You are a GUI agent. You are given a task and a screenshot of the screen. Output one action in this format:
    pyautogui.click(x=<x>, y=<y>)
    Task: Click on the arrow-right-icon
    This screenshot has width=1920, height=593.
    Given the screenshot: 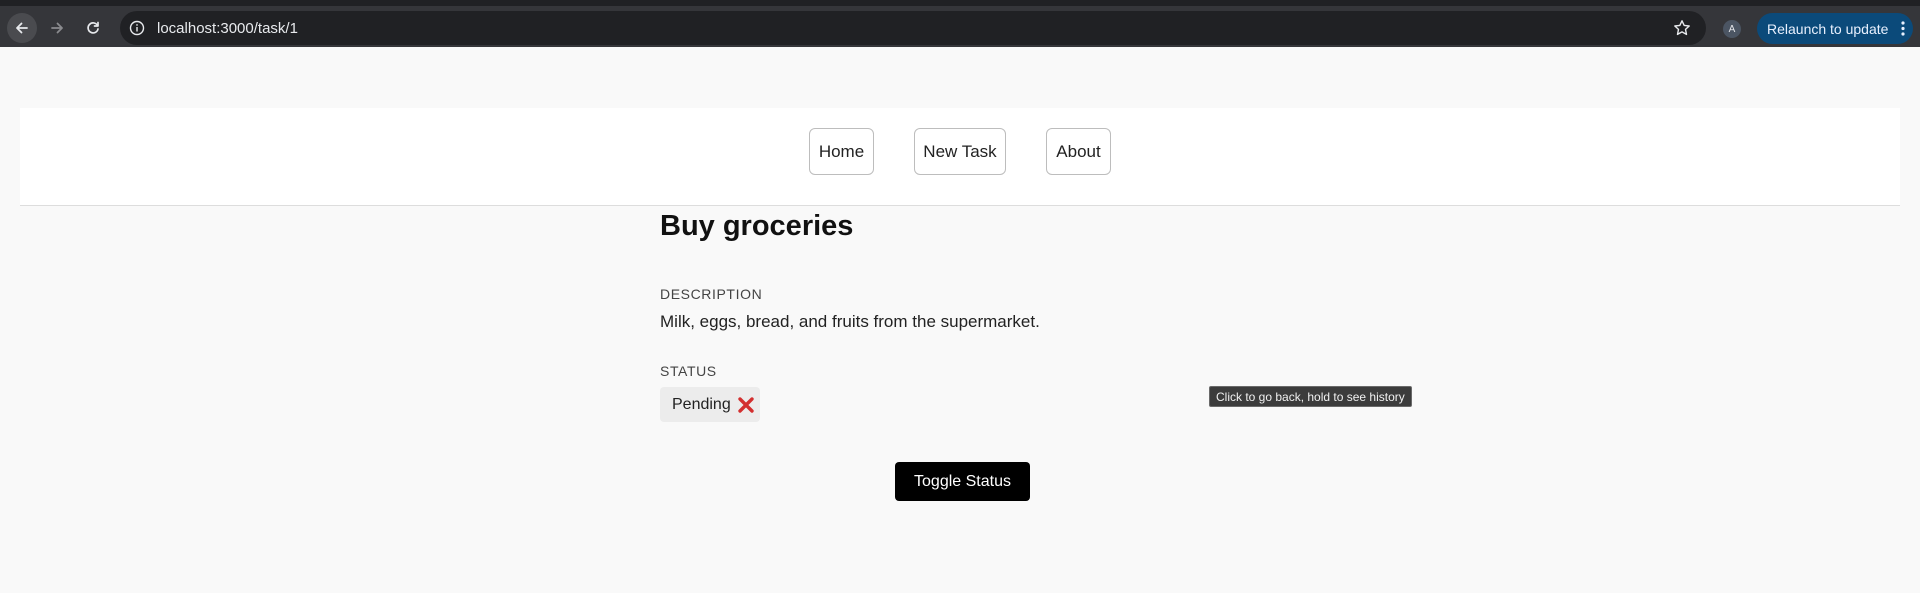 What is the action you would take?
    pyautogui.click(x=57, y=28)
    